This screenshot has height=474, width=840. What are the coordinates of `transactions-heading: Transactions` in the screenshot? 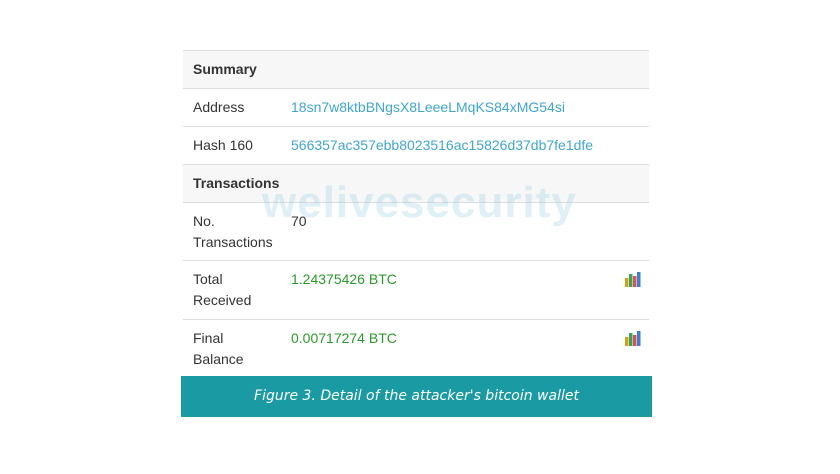 It's located at (236, 183).